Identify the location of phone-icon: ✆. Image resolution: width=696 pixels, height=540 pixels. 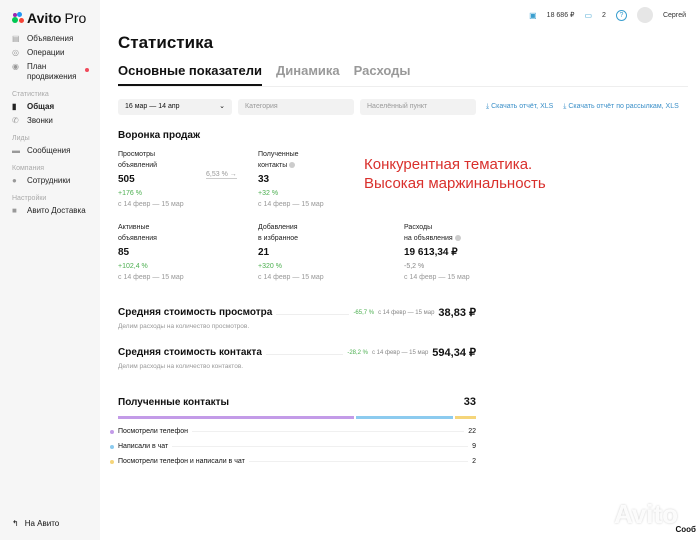
(15, 120).